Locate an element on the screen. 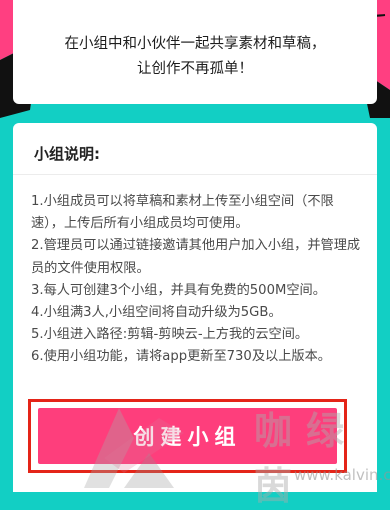 The height and width of the screenshot is (510, 390). rule-item: 6.使用小组功能，请将app更新至730及以上版本。 is located at coordinates (181, 357).